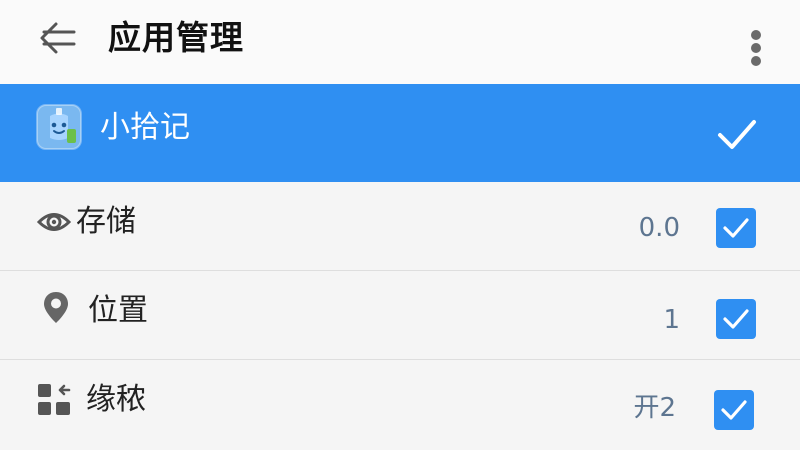  What do you see at coordinates (54, 399) in the screenshot?
I see `widgets-icon` at bounding box center [54, 399].